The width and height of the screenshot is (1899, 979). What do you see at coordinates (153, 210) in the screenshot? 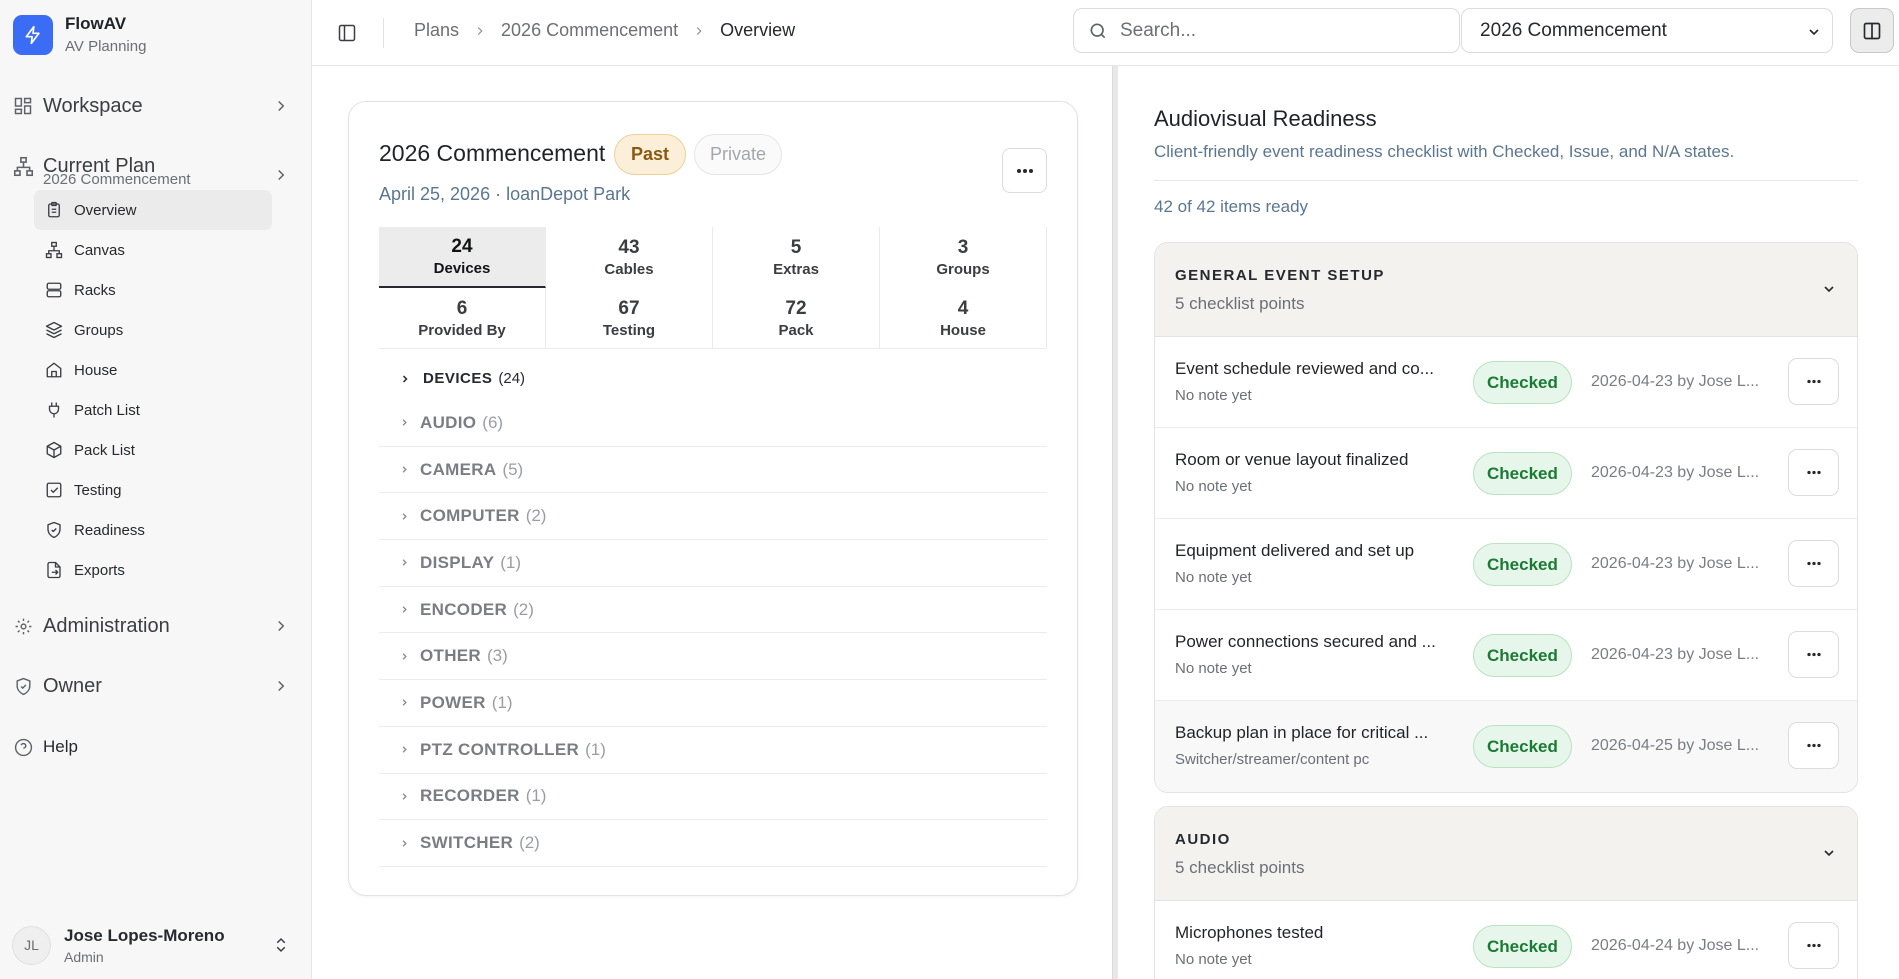
I see `sidebar-item-overview: Overview` at bounding box center [153, 210].